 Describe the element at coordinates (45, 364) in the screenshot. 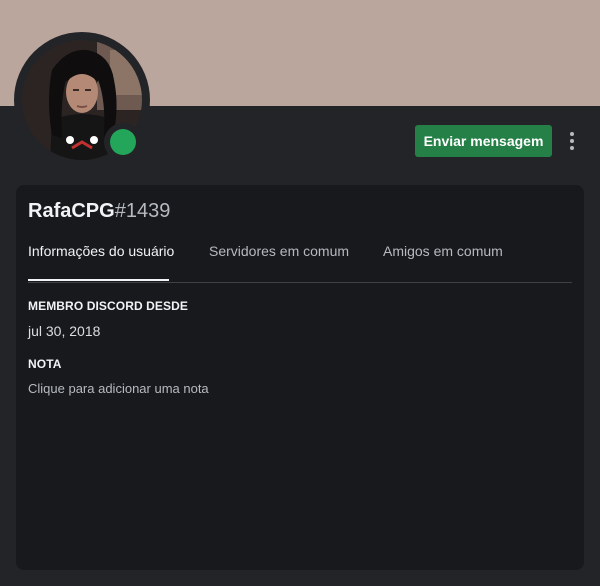

I see `note-title: NOTA` at that location.